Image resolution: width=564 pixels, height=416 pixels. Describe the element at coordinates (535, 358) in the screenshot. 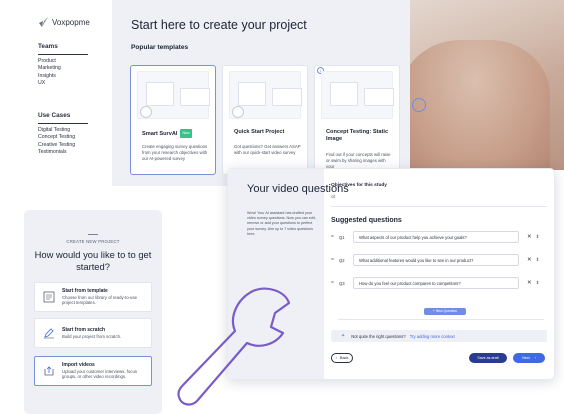

I see `chevron-right-icon: ›` at that location.